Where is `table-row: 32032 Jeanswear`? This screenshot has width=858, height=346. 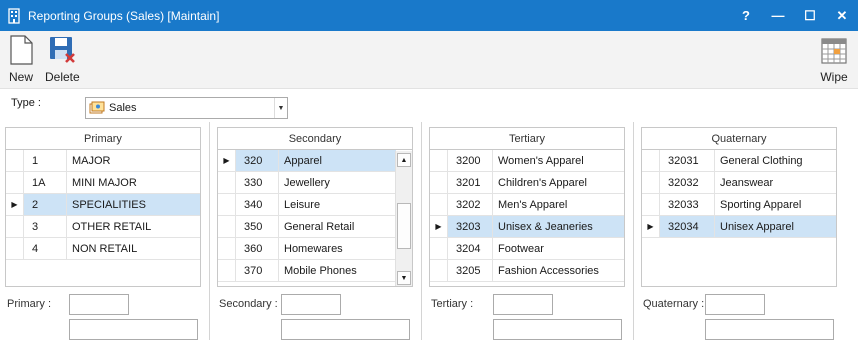 table-row: 32032 Jeanswear is located at coordinates (739, 183).